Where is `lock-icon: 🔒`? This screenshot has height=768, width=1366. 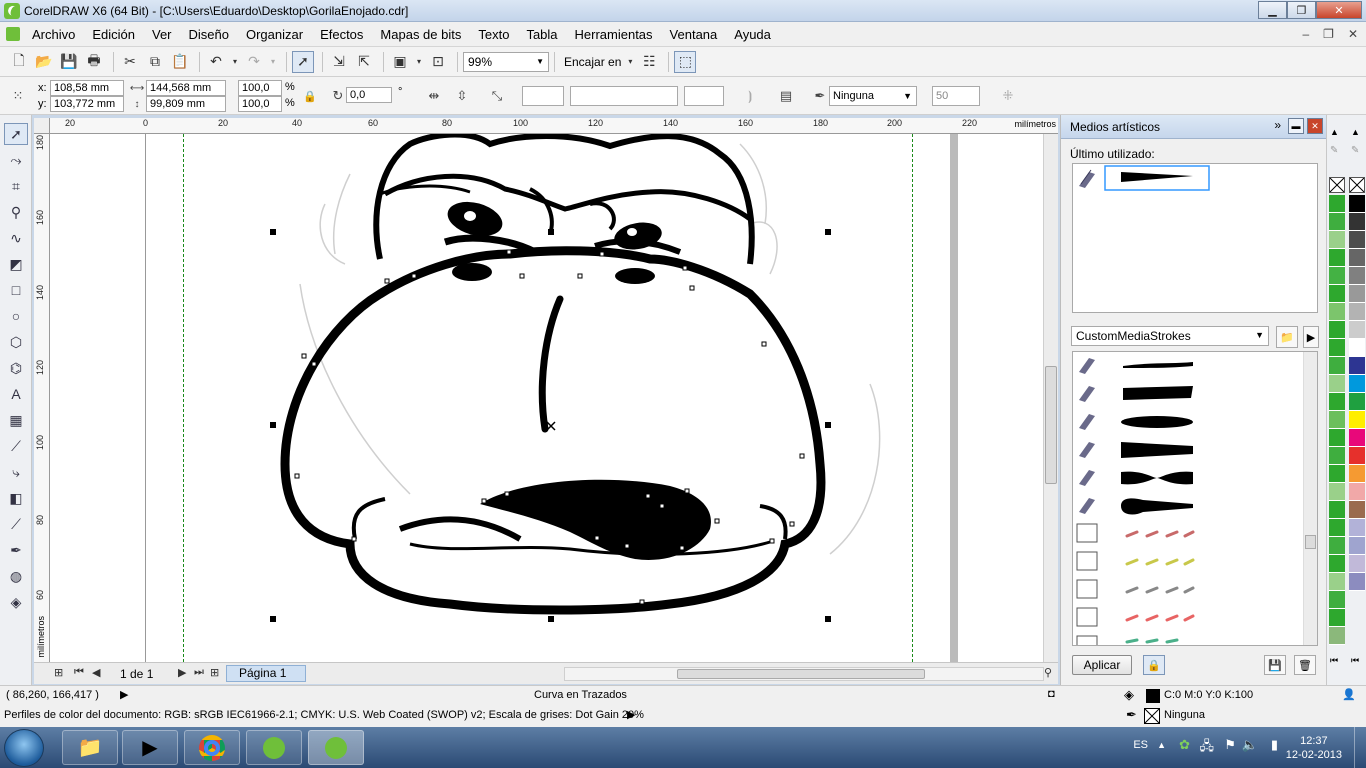 lock-icon: 🔒 is located at coordinates (1154, 665).